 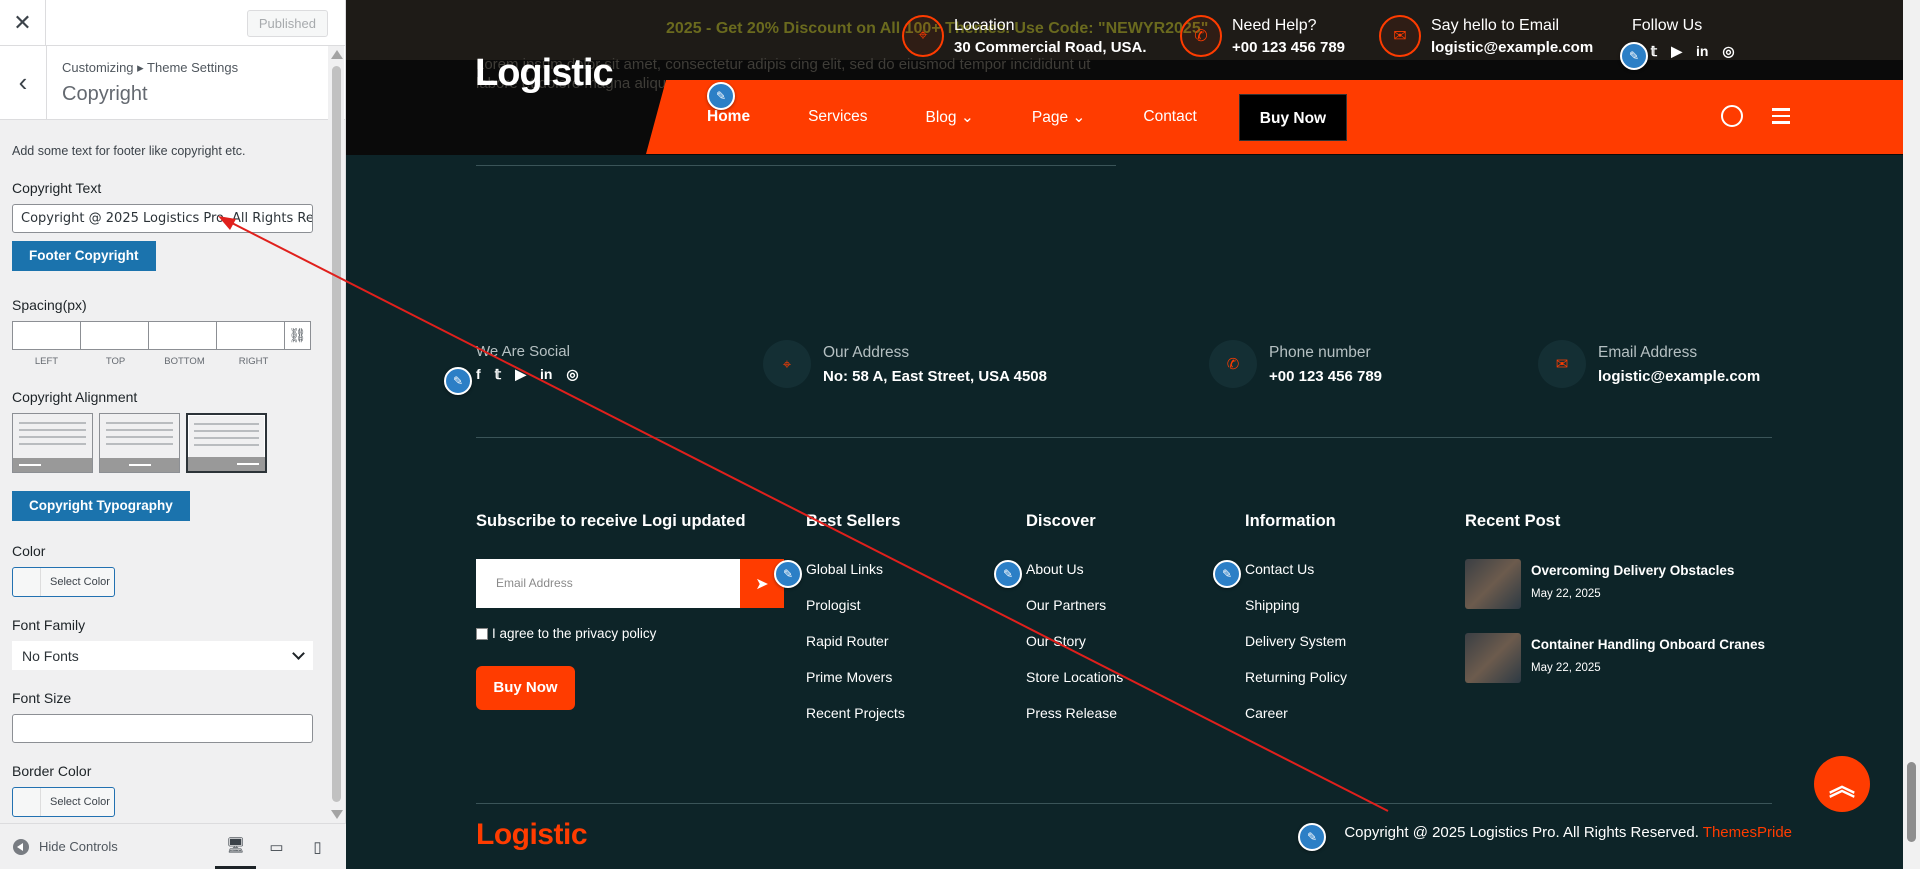 What do you see at coordinates (1842, 784) in the screenshot?
I see `scroll-to-top-button: ︽` at bounding box center [1842, 784].